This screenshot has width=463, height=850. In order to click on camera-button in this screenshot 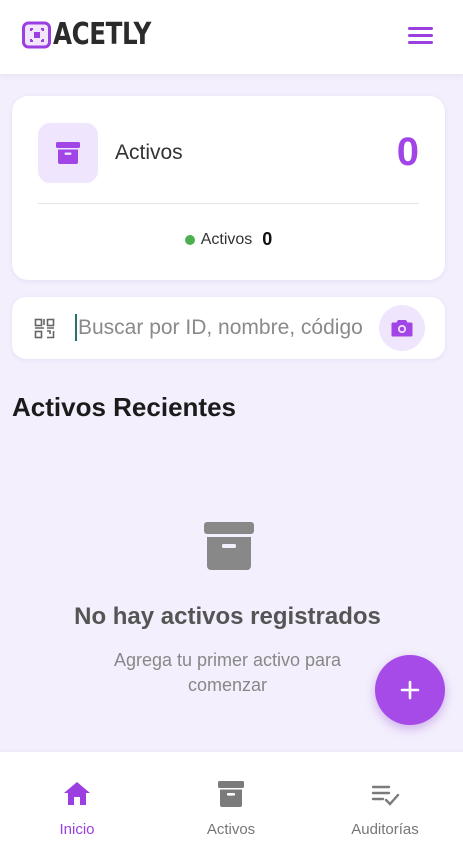, I will do `click(402, 328)`.